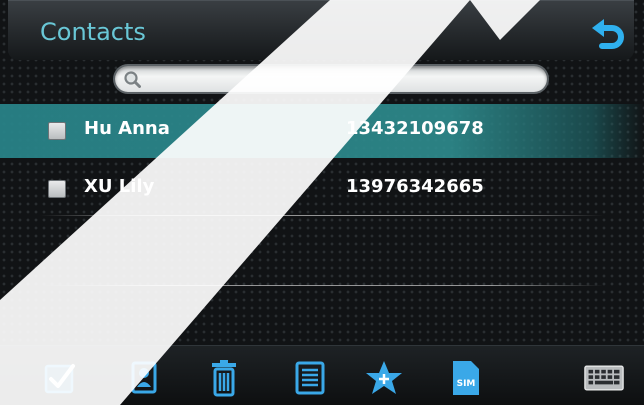 The width and height of the screenshot is (644, 405). What do you see at coordinates (341, 80) in the screenshot?
I see `search-input` at bounding box center [341, 80].